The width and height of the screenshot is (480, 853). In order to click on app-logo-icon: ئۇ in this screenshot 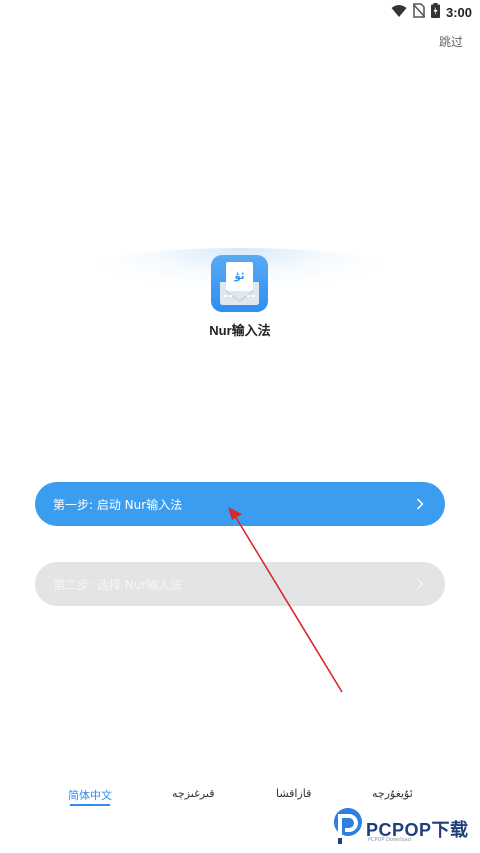, I will do `click(239, 283)`.